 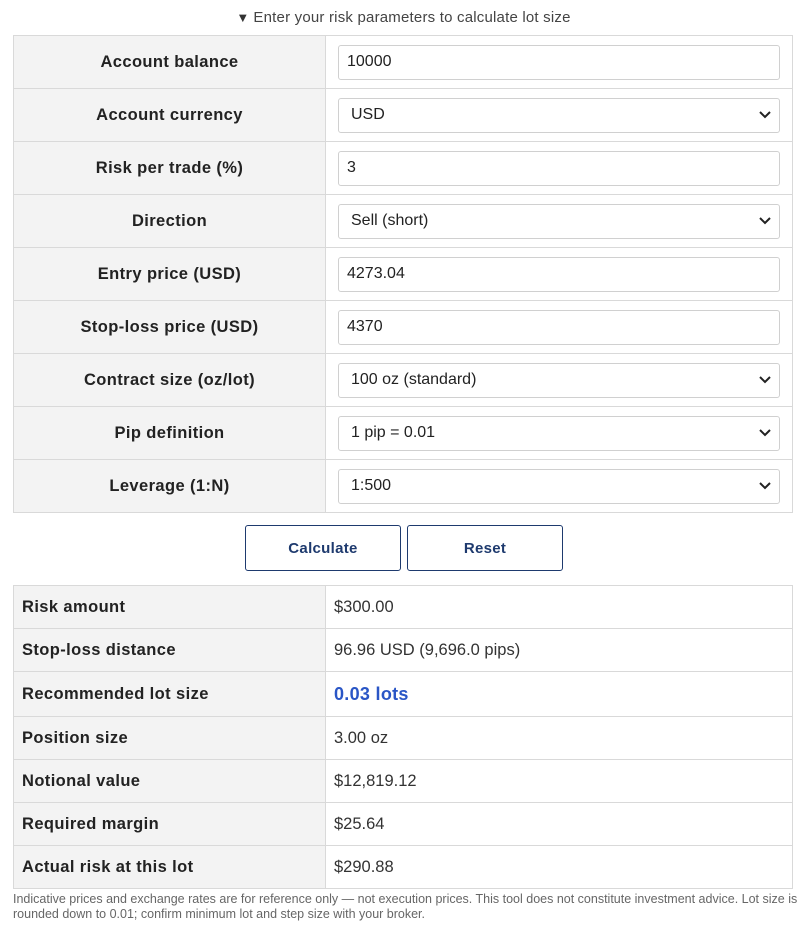 What do you see at coordinates (169, 738) in the screenshot?
I see `position-size-label: Position size` at bounding box center [169, 738].